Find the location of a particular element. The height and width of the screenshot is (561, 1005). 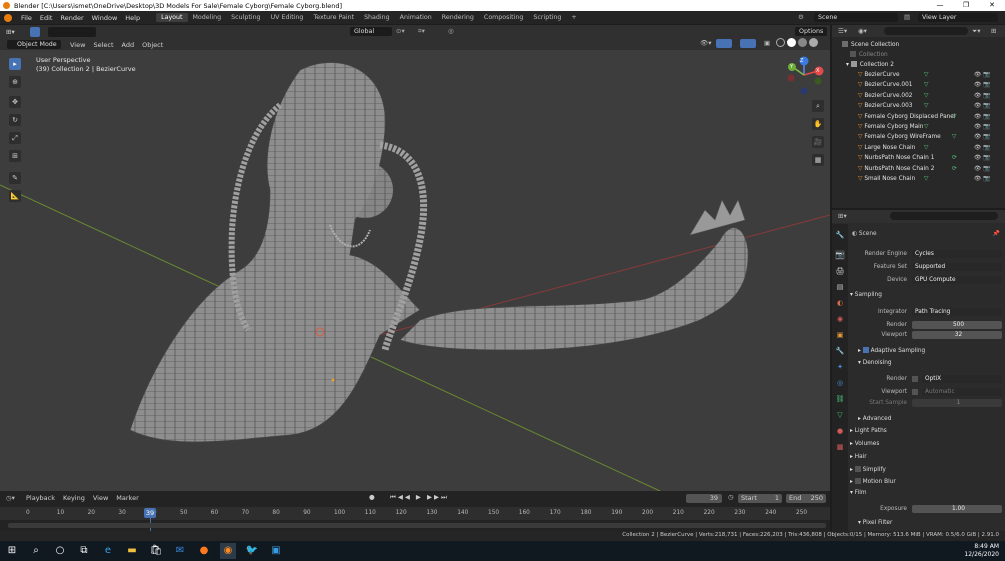

material-tab-icon: ● is located at coordinates (840, 431).